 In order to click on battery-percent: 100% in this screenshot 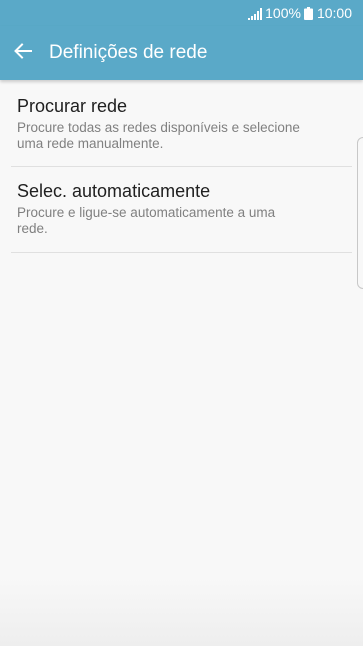, I will do `click(283, 13)`.